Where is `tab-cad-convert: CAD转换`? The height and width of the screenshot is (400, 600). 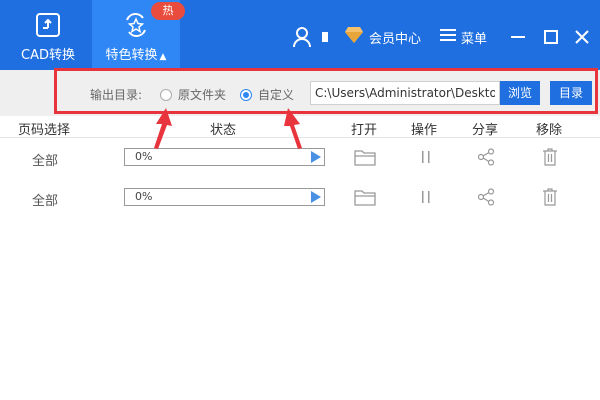
tab-cad-convert: CAD转换 is located at coordinates (48, 35).